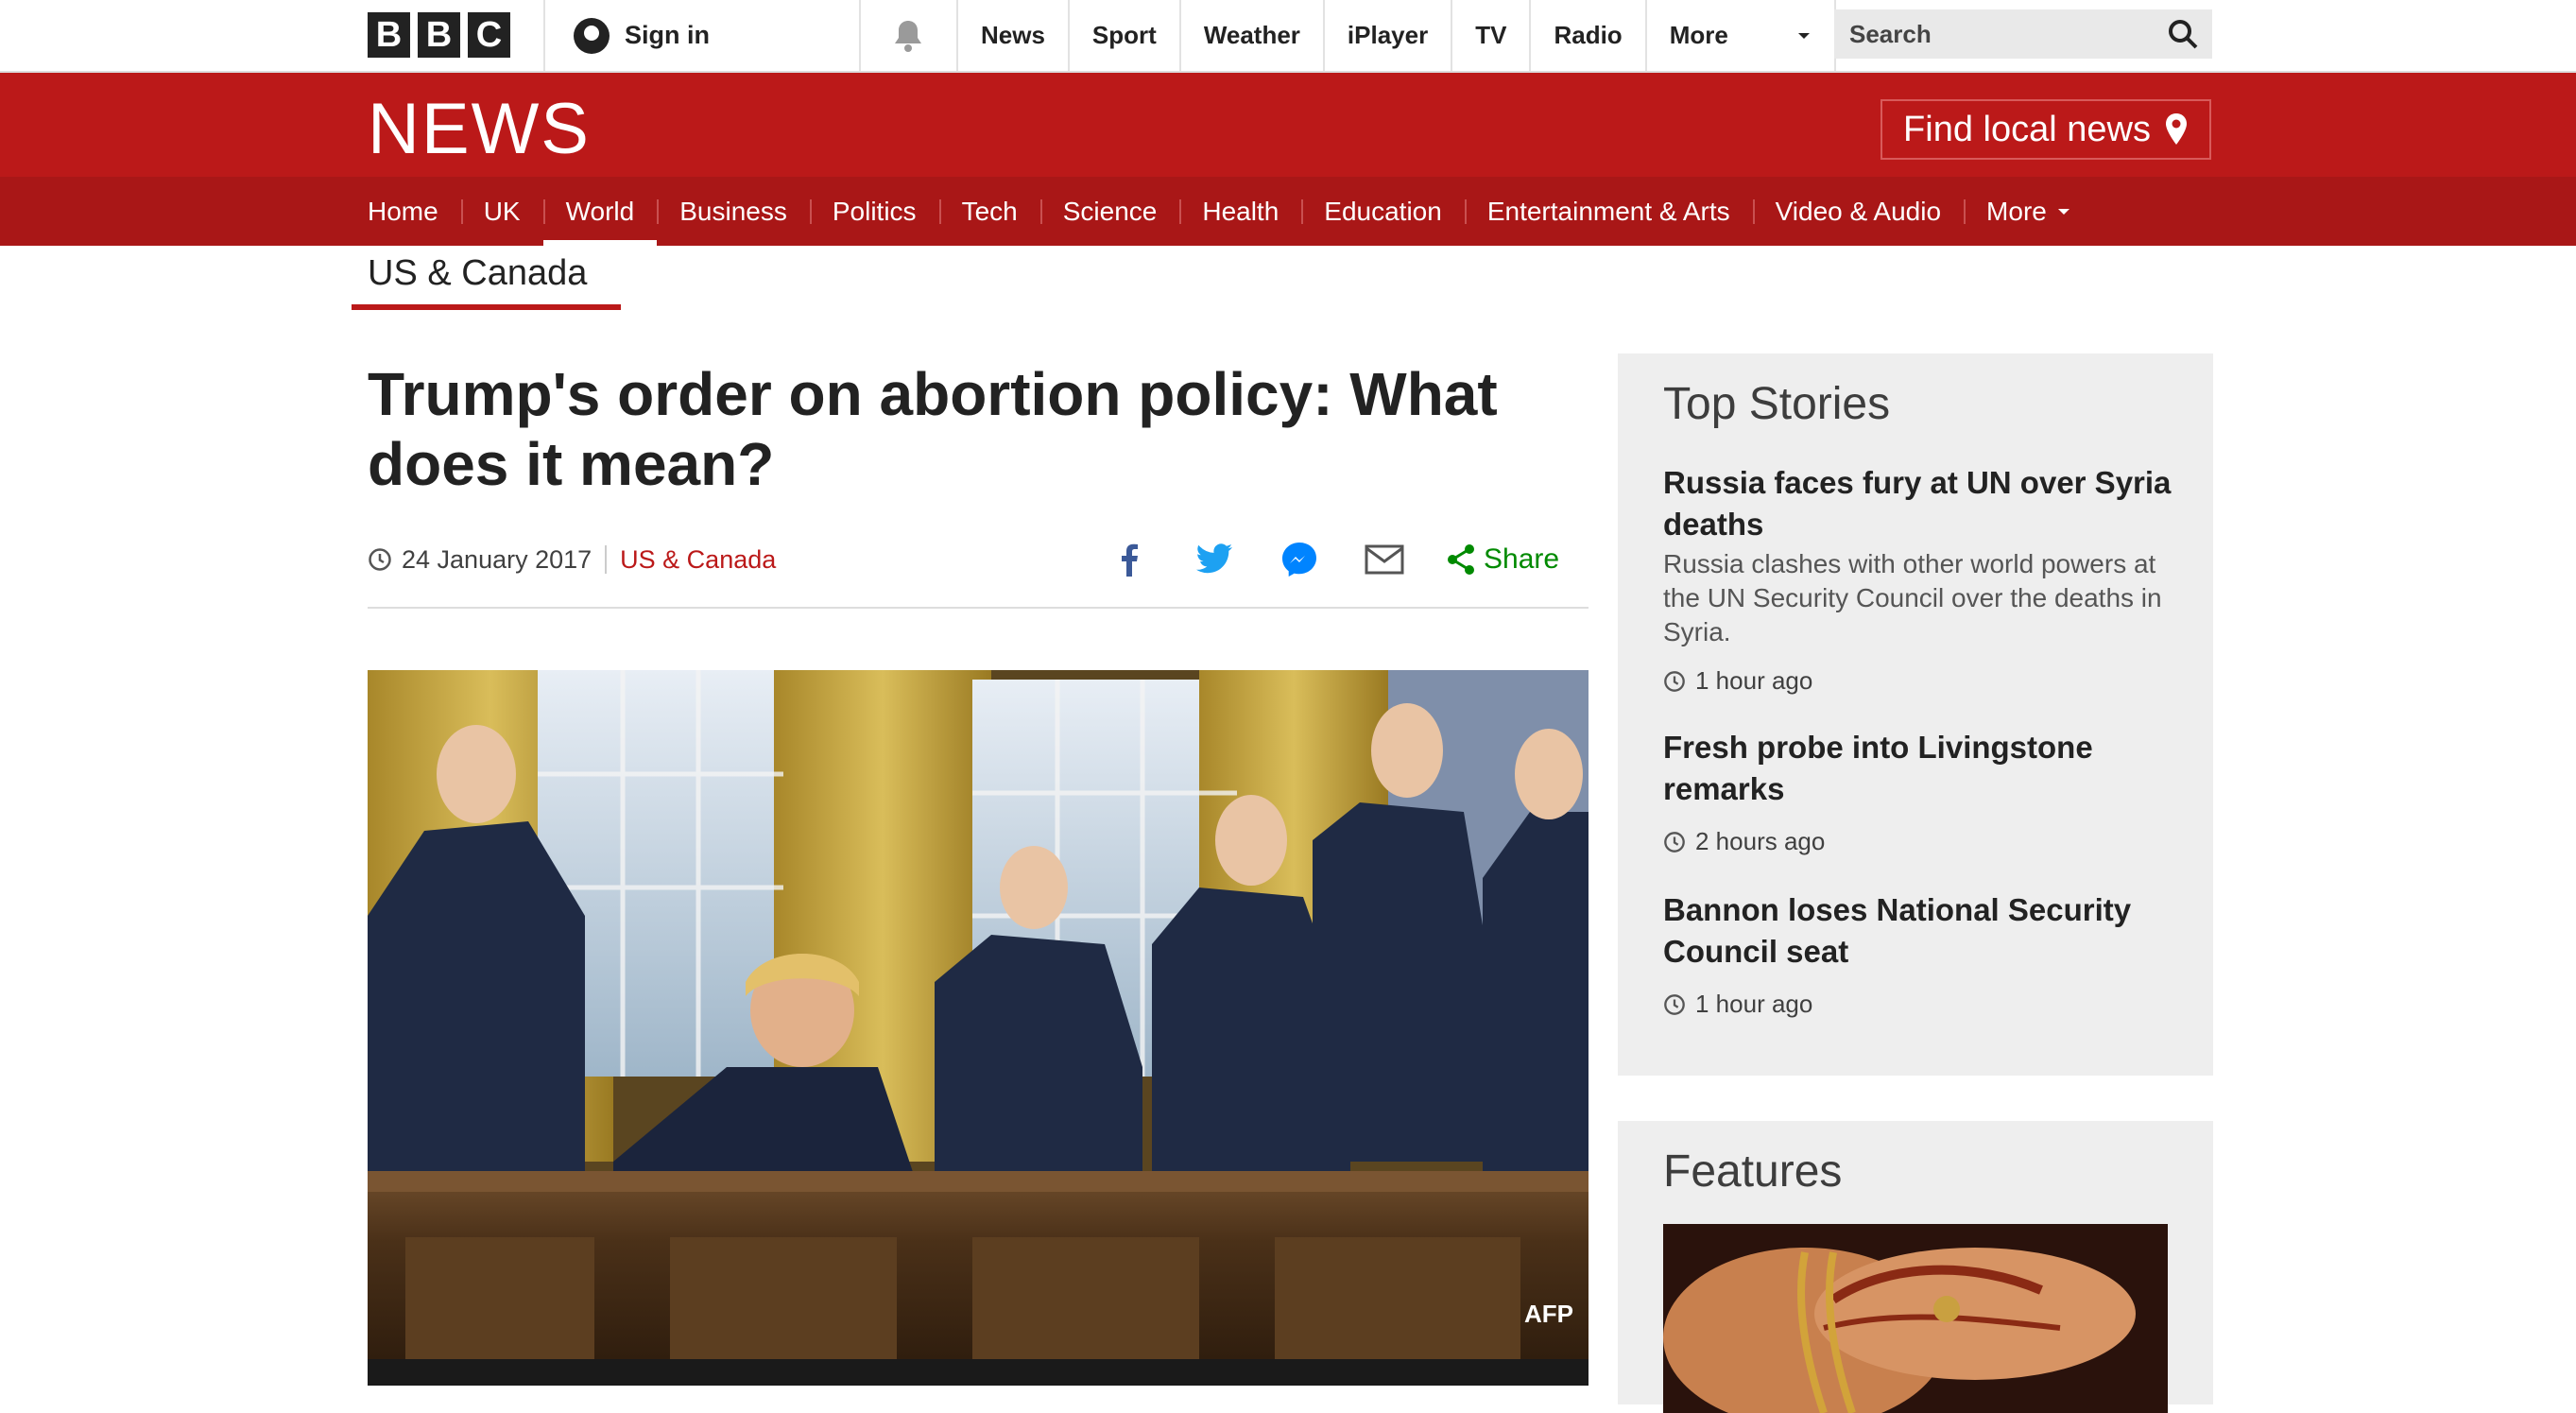 Image resolution: width=2576 pixels, height=1413 pixels. What do you see at coordinates (874, 212) in the screenshot?
I see `section-nav-politics: Politics` at bounding box center [874, 212].